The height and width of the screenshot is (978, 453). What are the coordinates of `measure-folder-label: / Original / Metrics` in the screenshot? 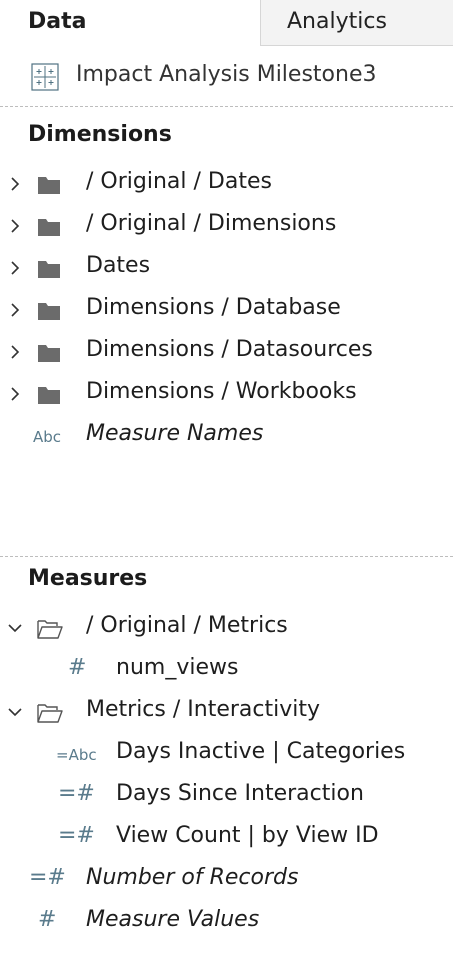 It's located at (187, 625).